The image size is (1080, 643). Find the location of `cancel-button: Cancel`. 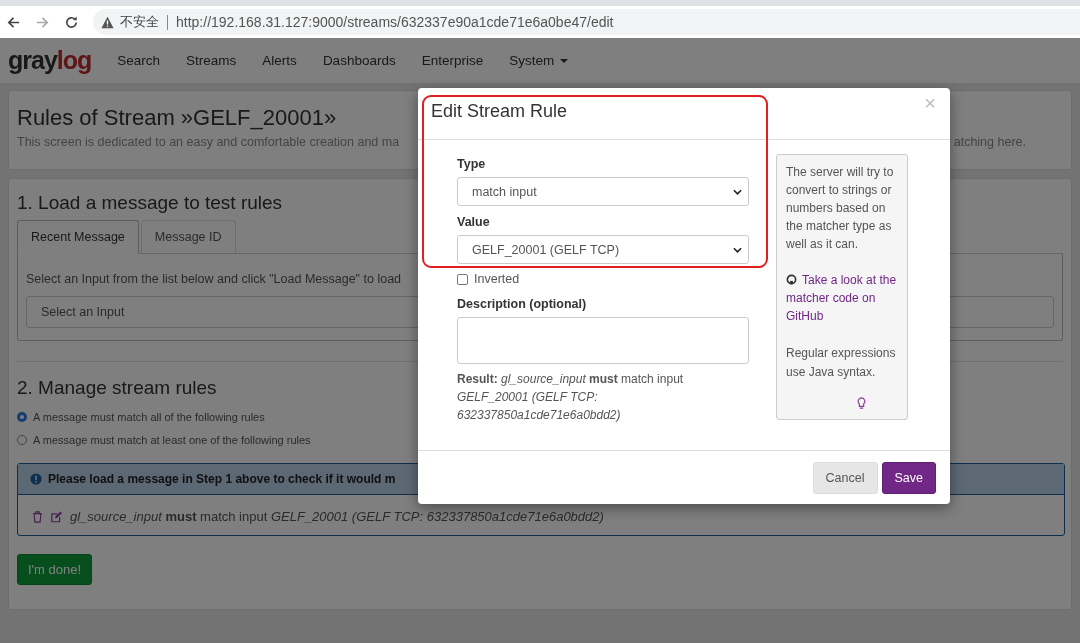

cancel-button: Cancel is located at coordinates (845, 477).